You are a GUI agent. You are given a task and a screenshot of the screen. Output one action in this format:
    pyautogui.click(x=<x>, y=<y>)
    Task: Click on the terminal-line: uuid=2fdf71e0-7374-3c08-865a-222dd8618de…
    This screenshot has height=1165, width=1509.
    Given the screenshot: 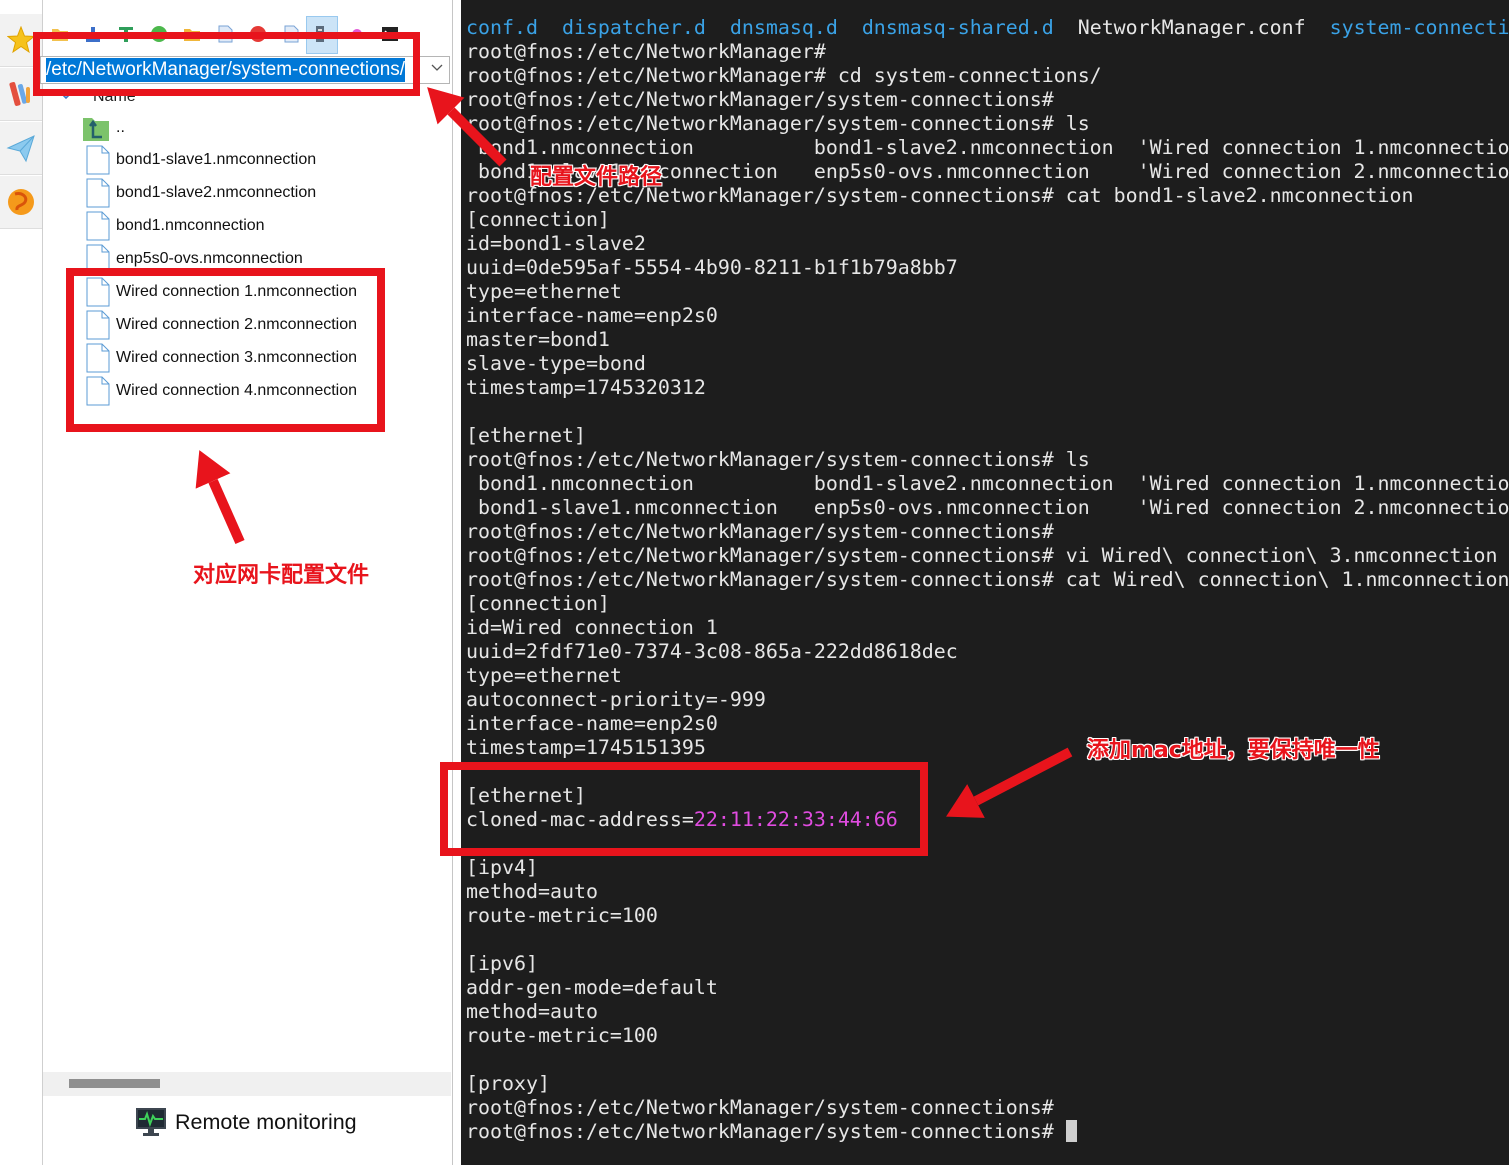 What is the action you would take?
    pyautogui.click(x=712, y=651)
    